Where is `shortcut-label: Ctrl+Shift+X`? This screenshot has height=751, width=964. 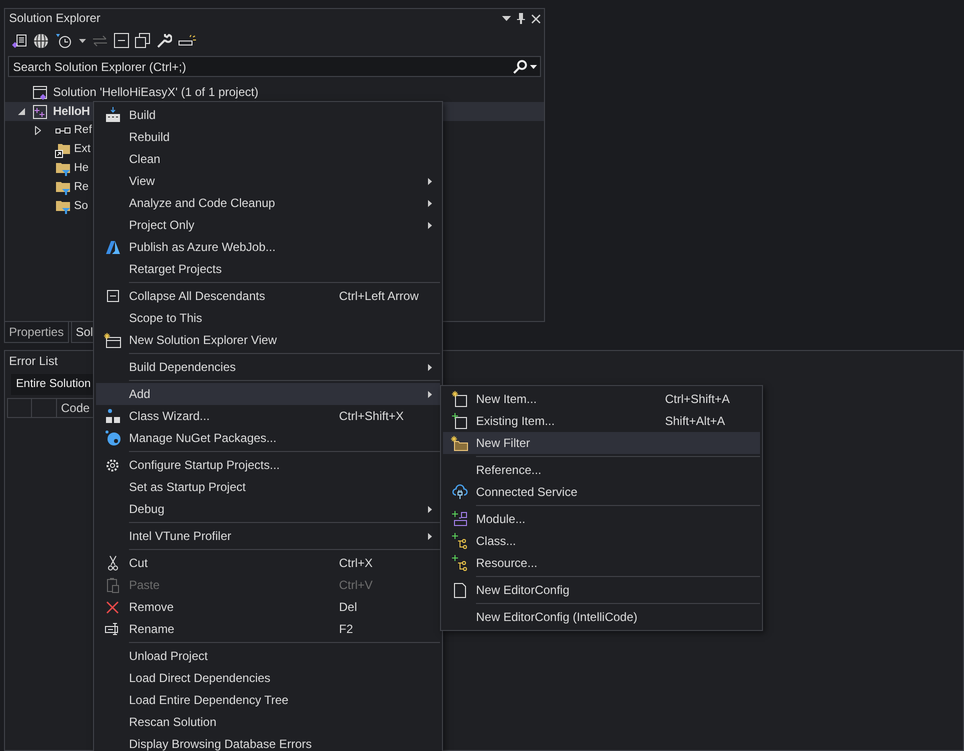 shortcut-label: Ctrl+Shift+X is located at coordinates (371, 416).